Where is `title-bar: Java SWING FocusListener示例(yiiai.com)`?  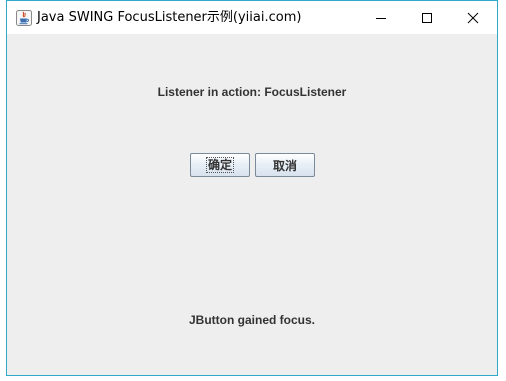 title-bar: Java SWING FocusListener示例(yiiai.com) is located at coordinates (252, 17).